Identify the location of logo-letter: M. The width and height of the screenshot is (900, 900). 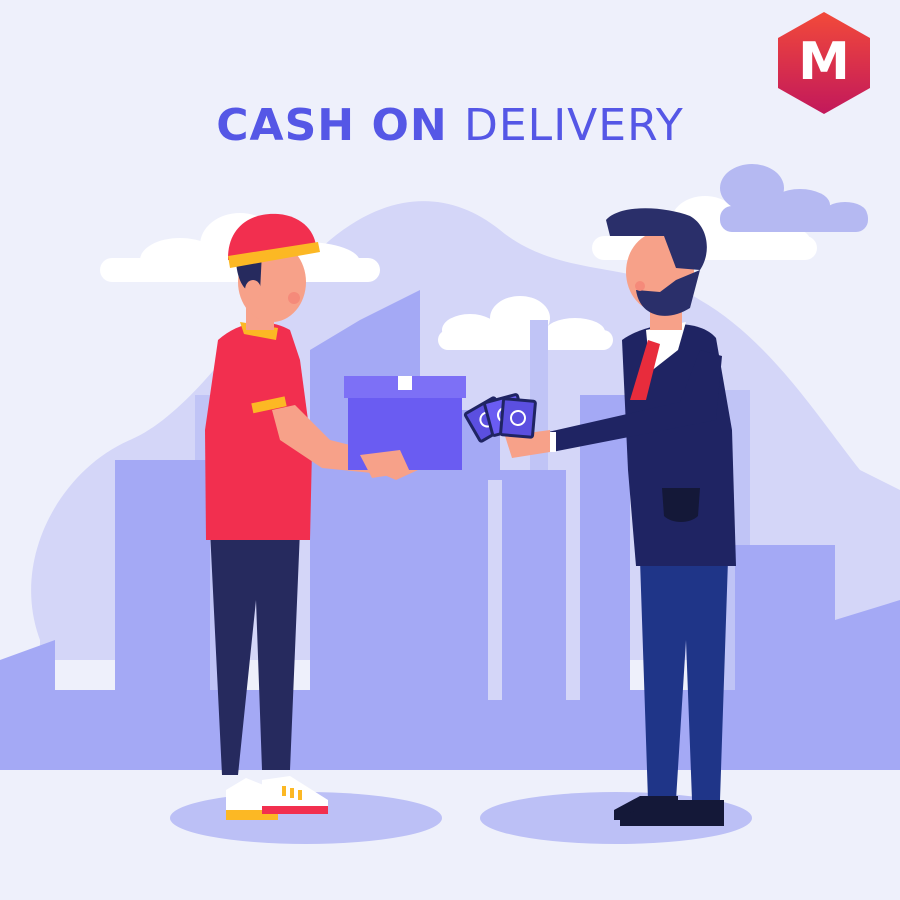
(824, 62).